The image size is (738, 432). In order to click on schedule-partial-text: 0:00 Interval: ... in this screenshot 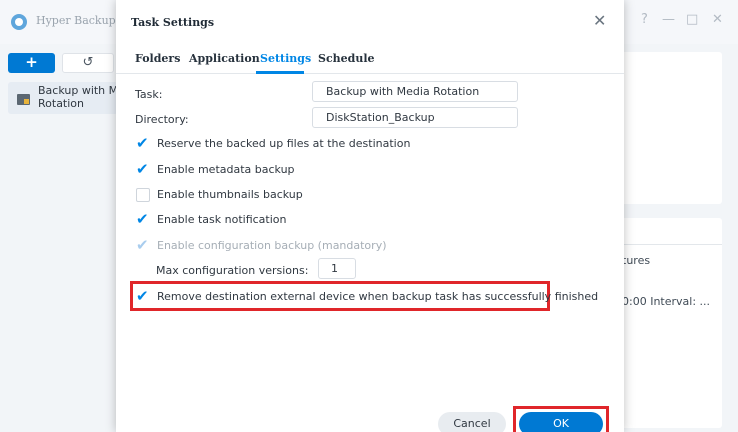, I will do `click(666, 301)`.